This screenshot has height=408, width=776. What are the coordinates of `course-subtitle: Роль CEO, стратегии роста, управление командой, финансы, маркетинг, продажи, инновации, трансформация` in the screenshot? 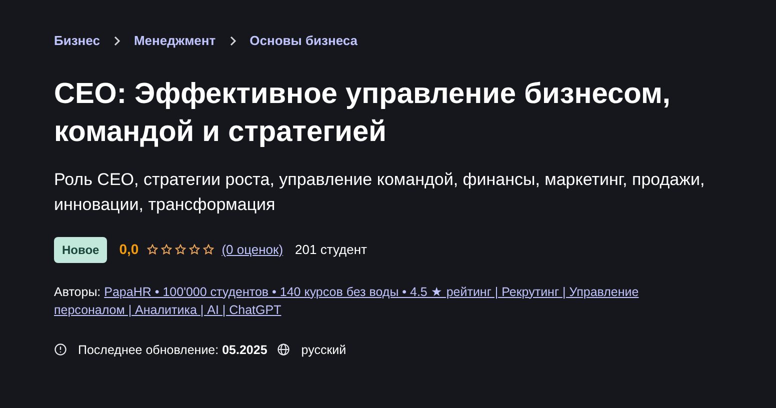 It's located at (380, 192).